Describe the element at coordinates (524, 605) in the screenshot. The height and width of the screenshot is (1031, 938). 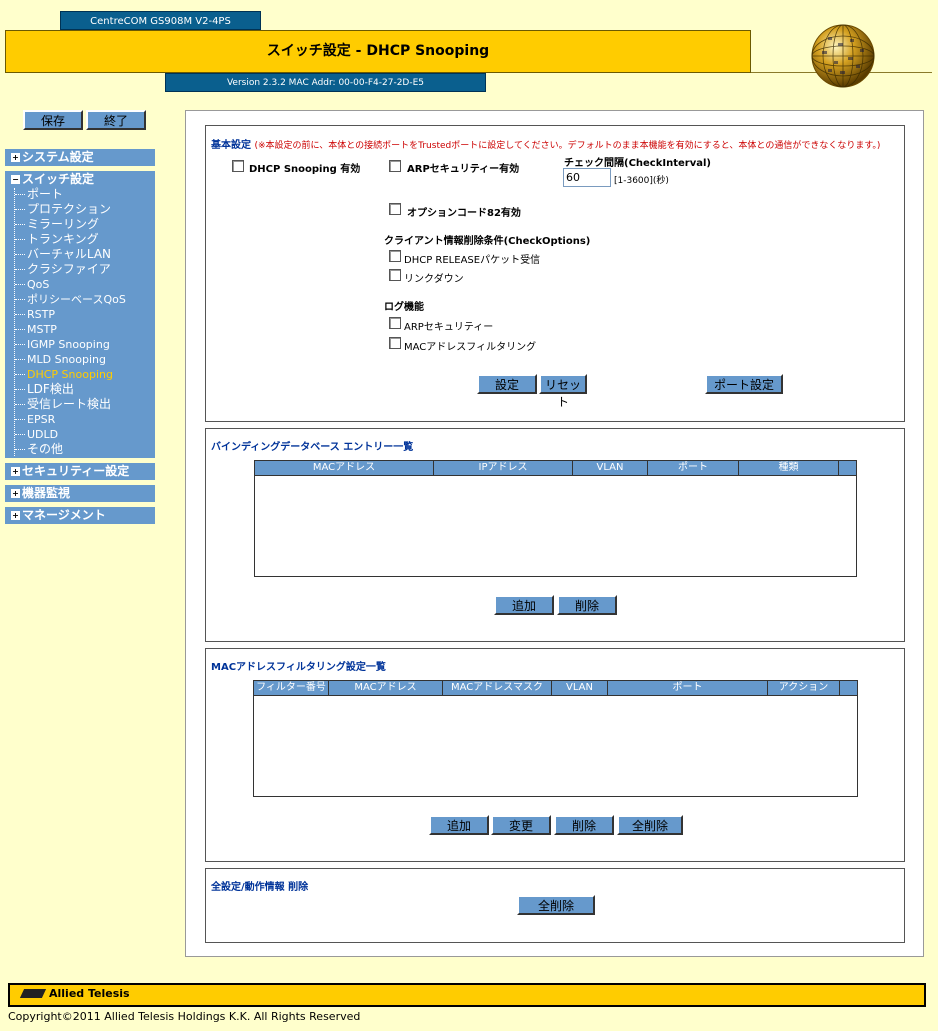
I see `binding-add-button: 追加` at that location.